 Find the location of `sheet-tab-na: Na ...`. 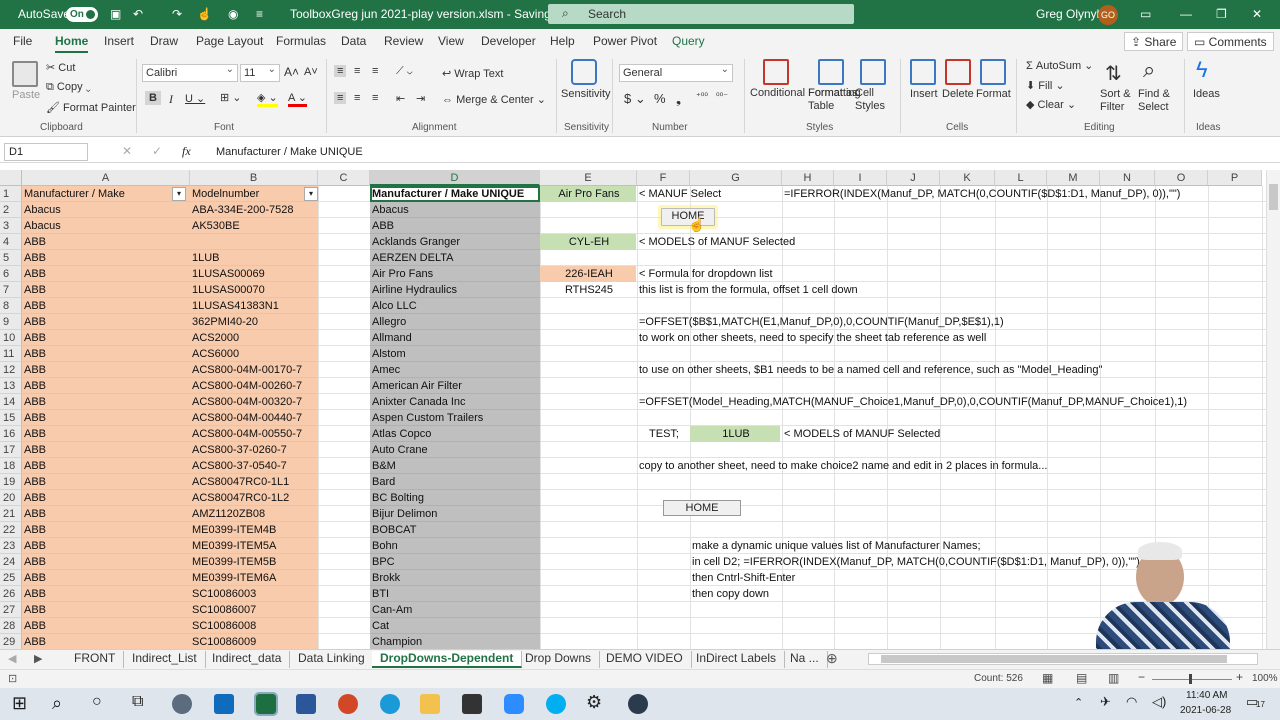

sheet-tab-na: Na ... is located at coordinates (805, 659).